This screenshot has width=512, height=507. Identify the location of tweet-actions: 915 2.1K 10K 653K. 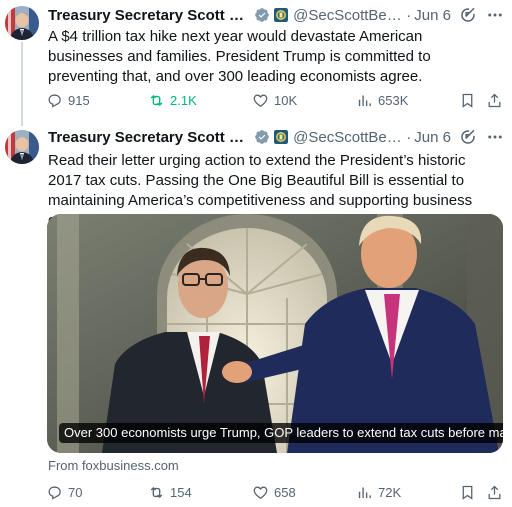
(275, 100).